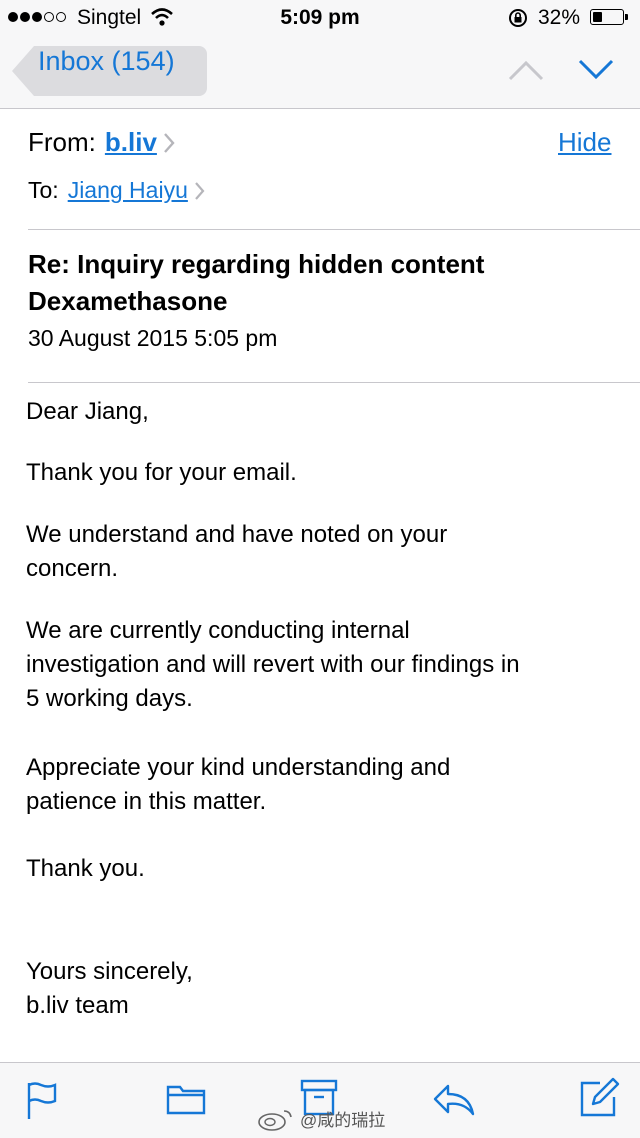 This screenshot has height=1138, width=640. What do you see at coordinates (153, 338) in the screenshot?
I see `email-date: 30 August 2015 5:05 pm` at bounding box center [153, 338].